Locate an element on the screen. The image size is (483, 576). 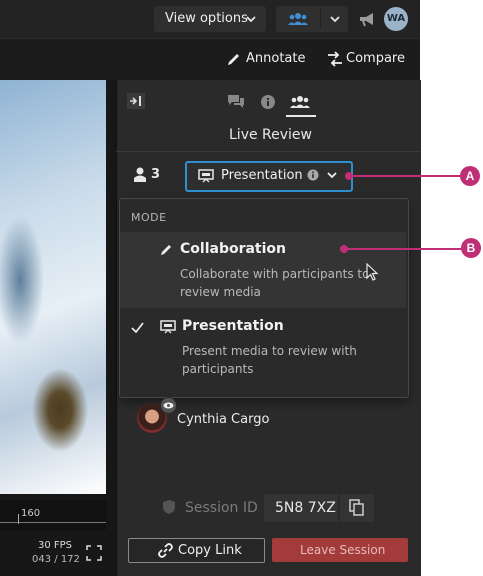
annotate-label: Annotate is located at coordinates (276, 58).